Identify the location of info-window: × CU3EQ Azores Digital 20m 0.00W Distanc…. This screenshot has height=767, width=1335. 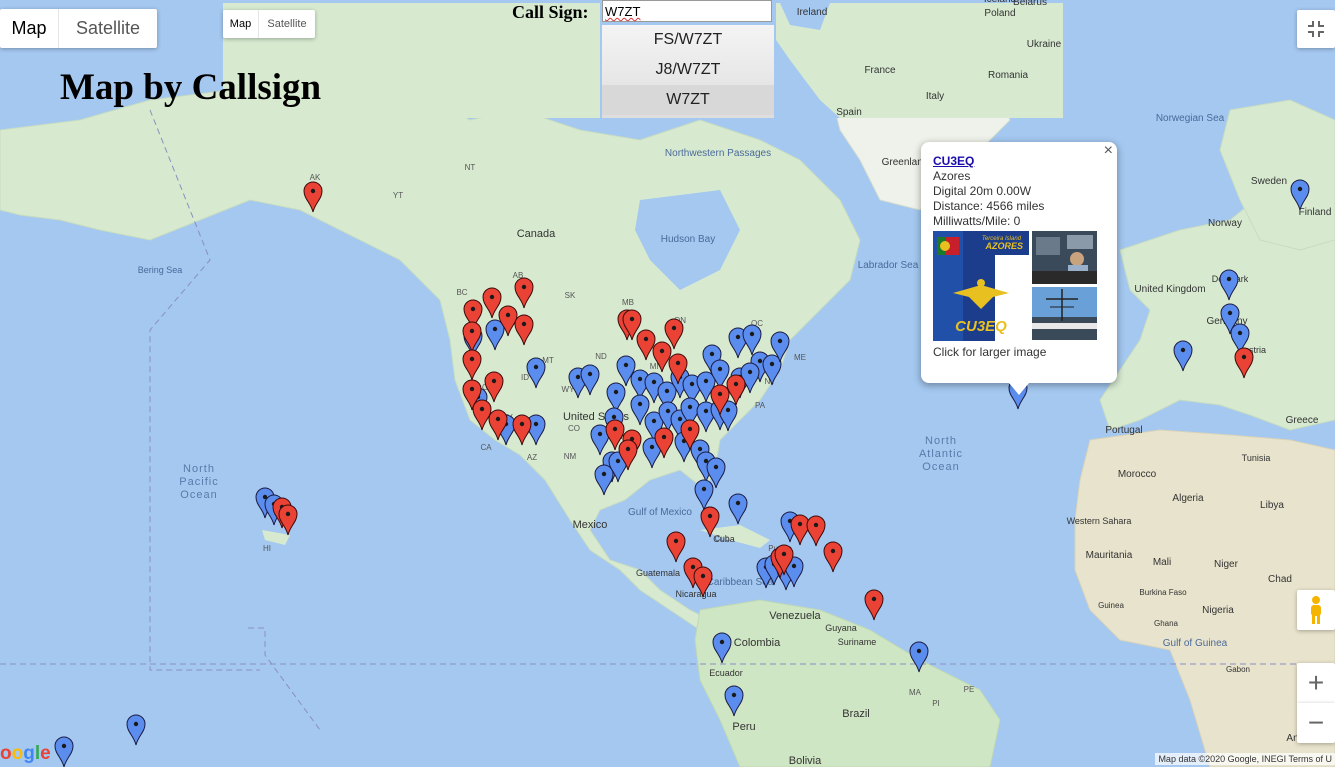
(1019, 268).